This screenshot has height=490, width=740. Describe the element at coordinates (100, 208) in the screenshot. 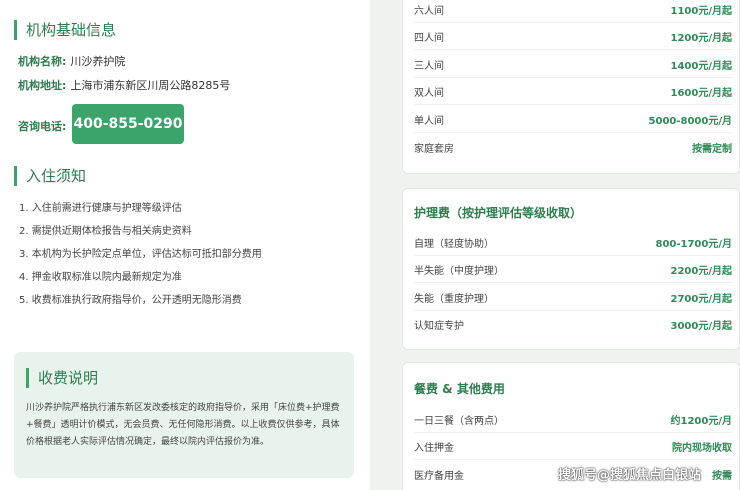

I see `note-item: 1. 入住前需进行健康与护理等级评估` at that location.